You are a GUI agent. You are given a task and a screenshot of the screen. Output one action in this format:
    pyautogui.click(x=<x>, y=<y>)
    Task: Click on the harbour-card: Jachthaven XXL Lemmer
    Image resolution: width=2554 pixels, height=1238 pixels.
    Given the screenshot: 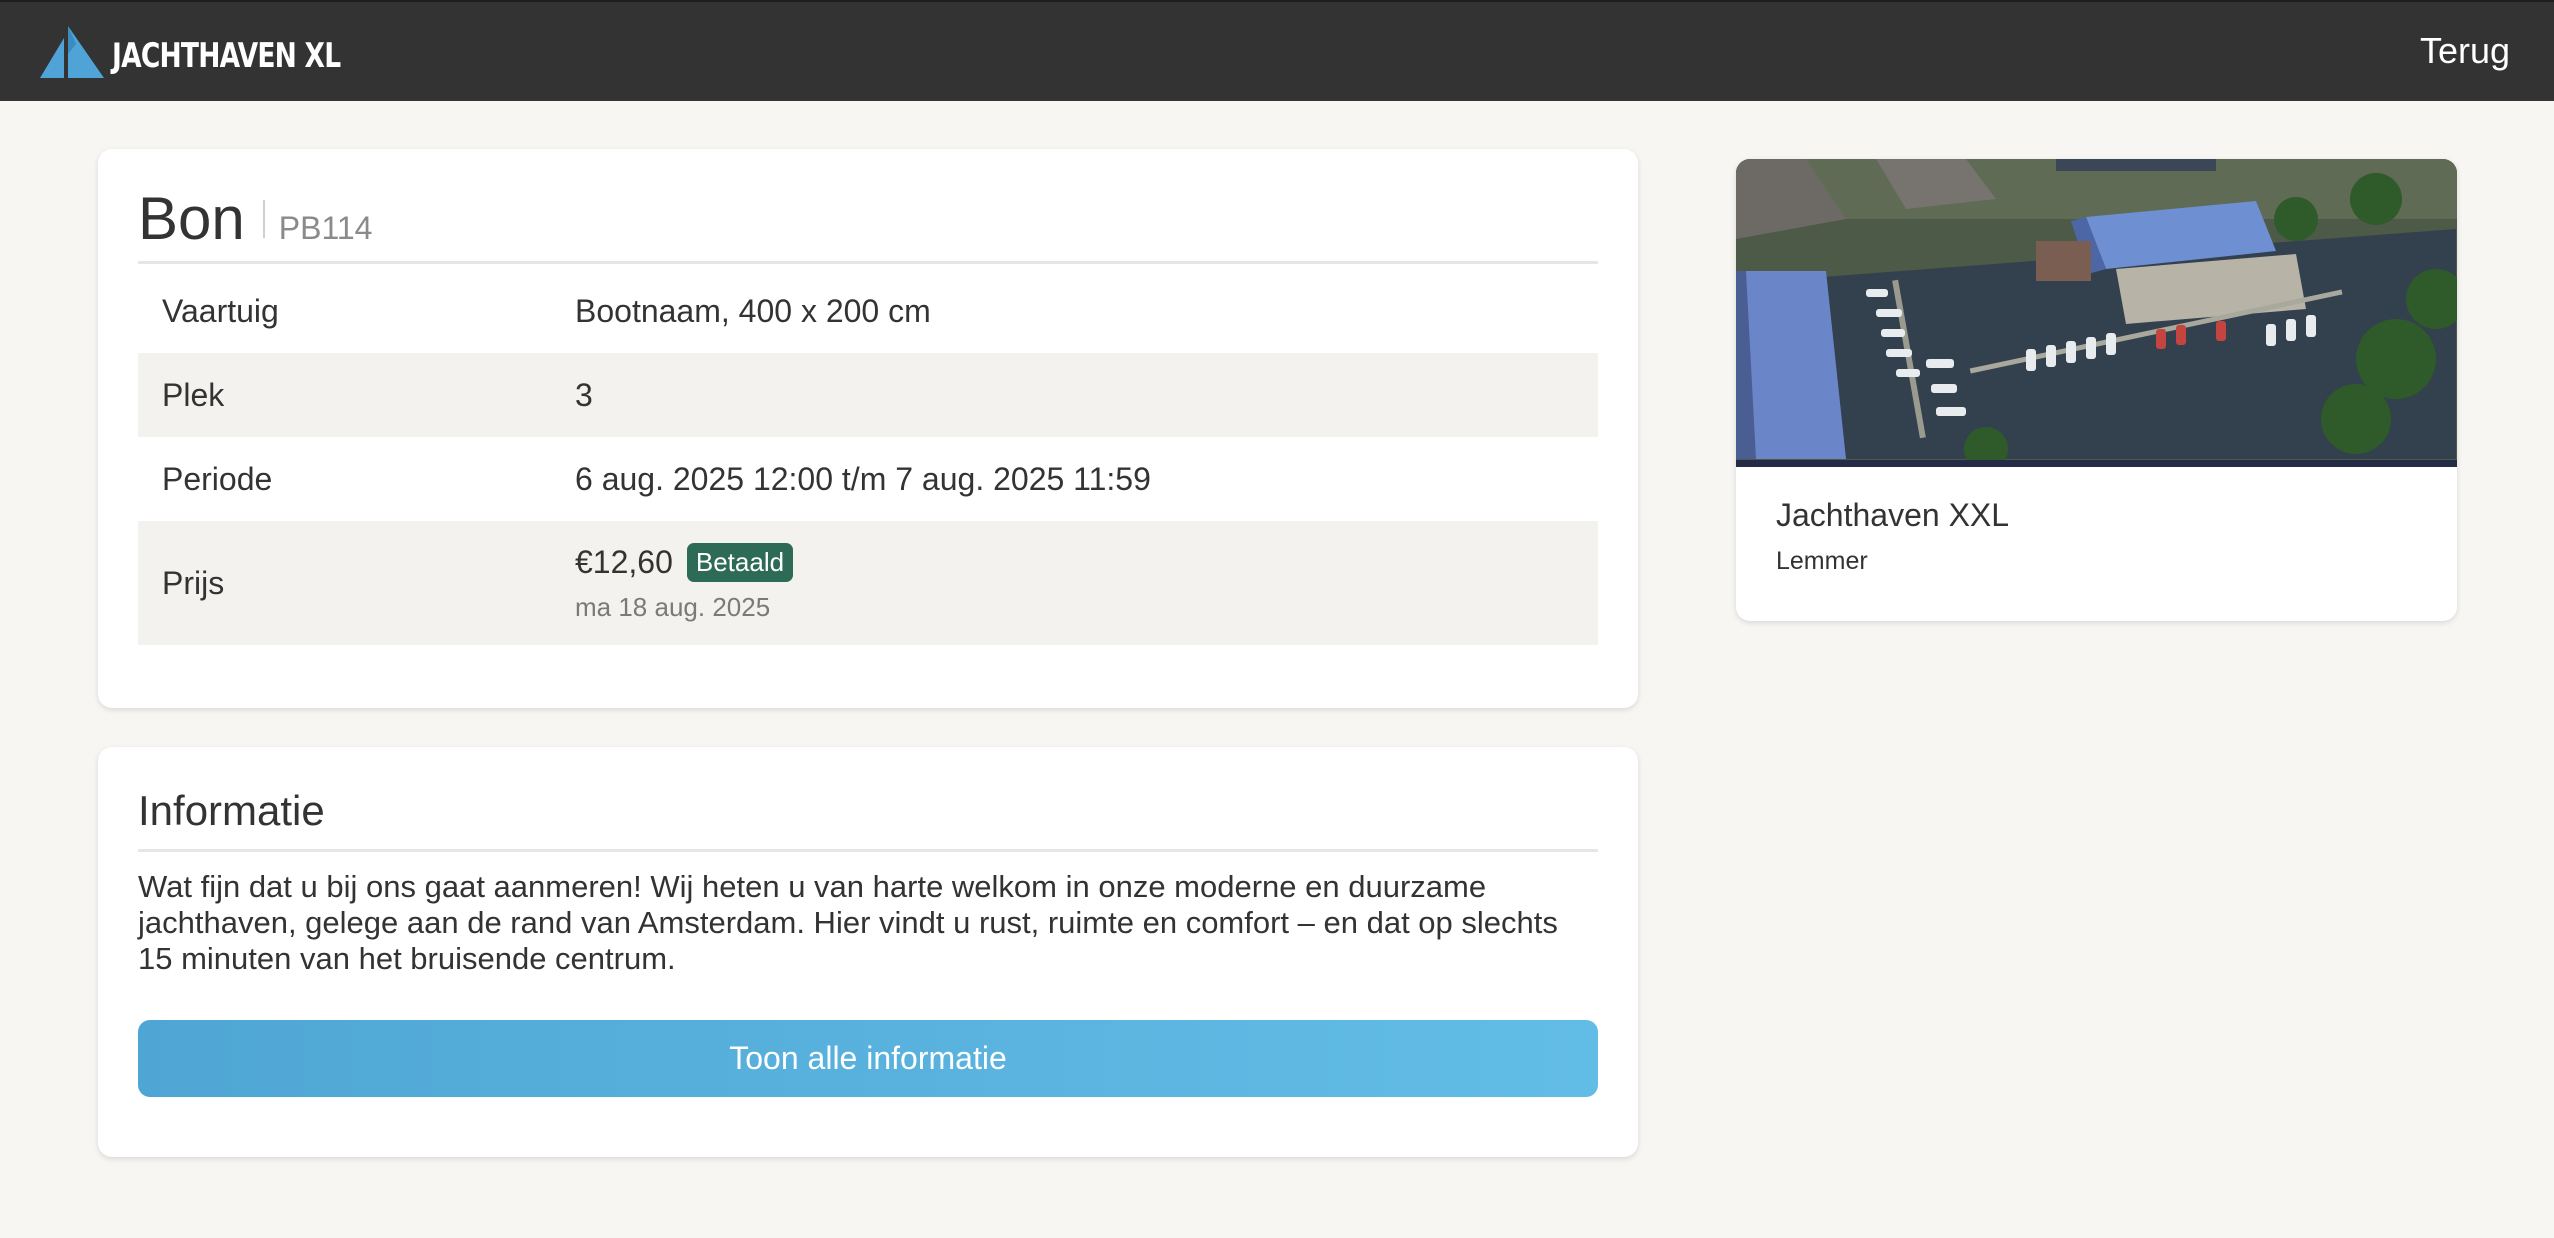 What is the action you would take?
    pyautogui.click(x=2096, y=390)
    